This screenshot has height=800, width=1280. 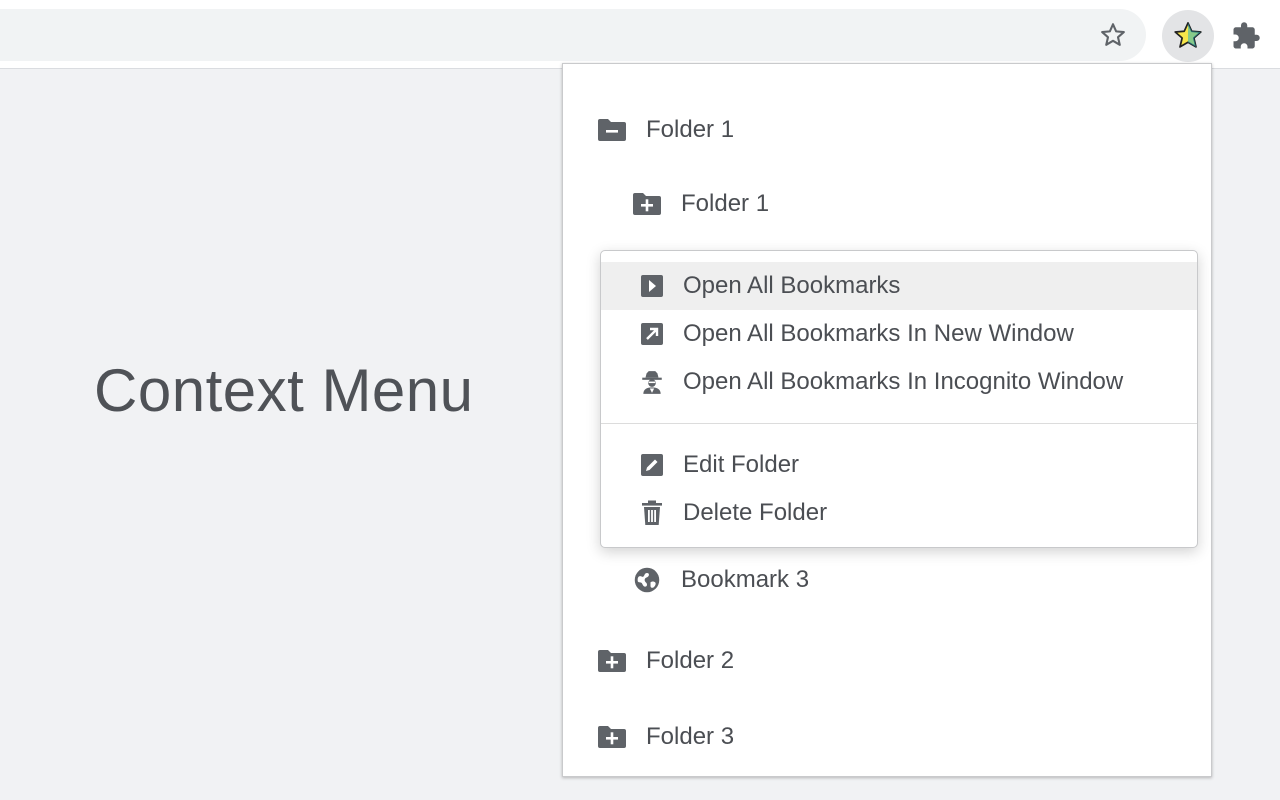 I want to click on extension-button, so click(x=1188, y=36).